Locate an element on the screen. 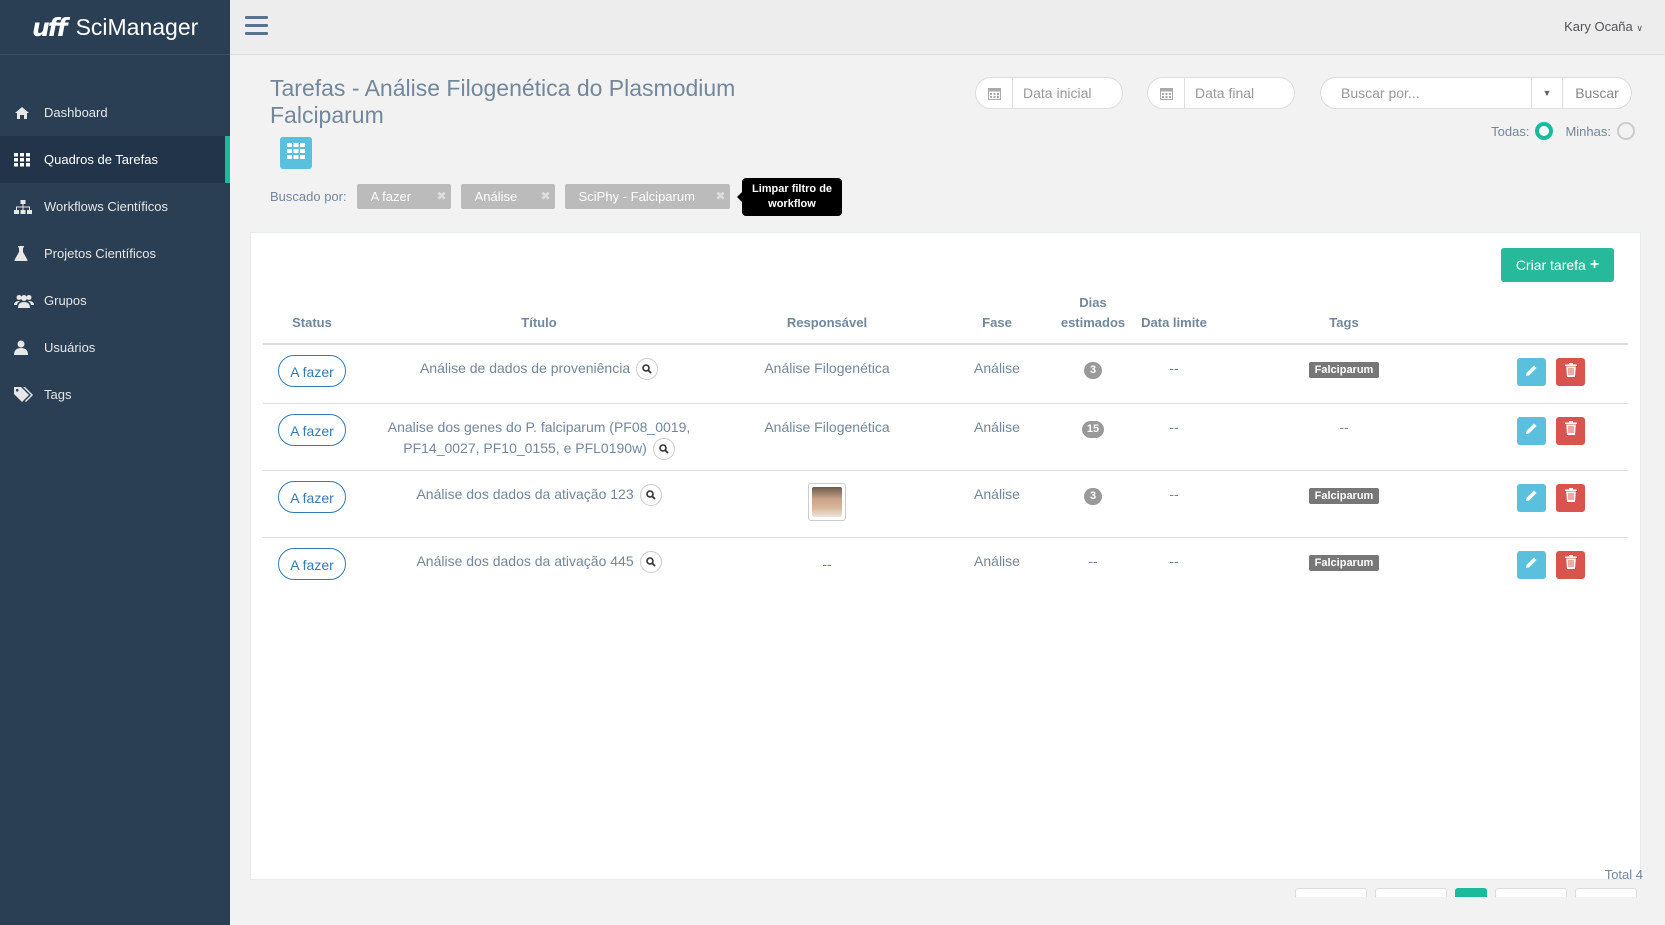 The image size is (1665, 925). sidebar-item-label: Grupos is located at coordinates (65, 300).